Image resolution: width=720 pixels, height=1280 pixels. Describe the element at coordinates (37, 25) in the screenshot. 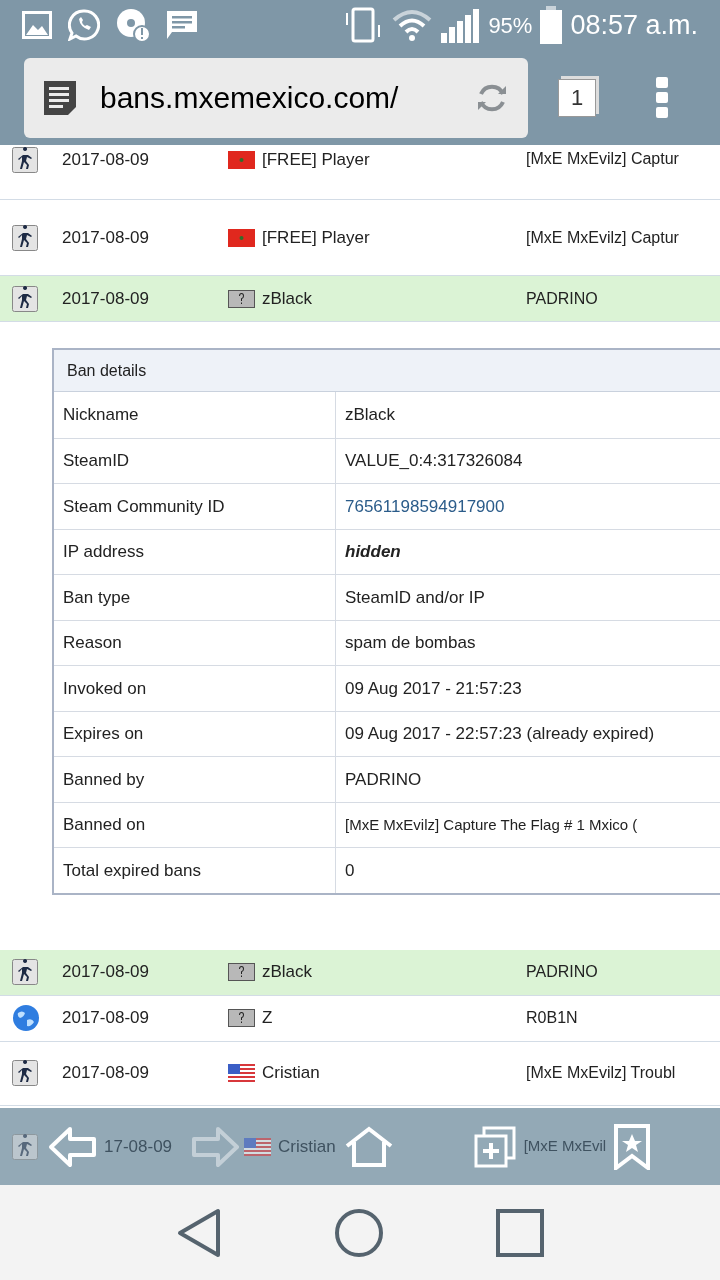

I see `image-icon` at that location.